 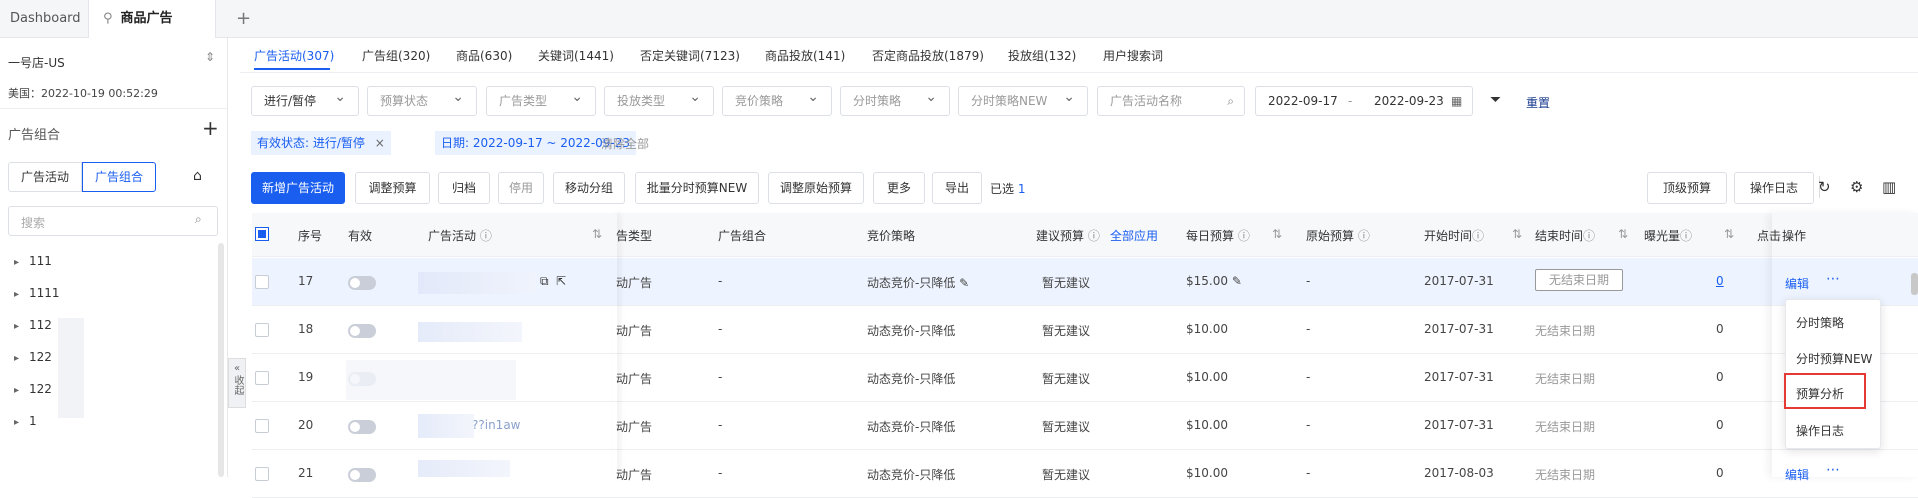 What do you see at coordinates (1687, 188) in the screenshot?
I see `top-budget-button: 顶级预算` at bounding box center [1687, 188].